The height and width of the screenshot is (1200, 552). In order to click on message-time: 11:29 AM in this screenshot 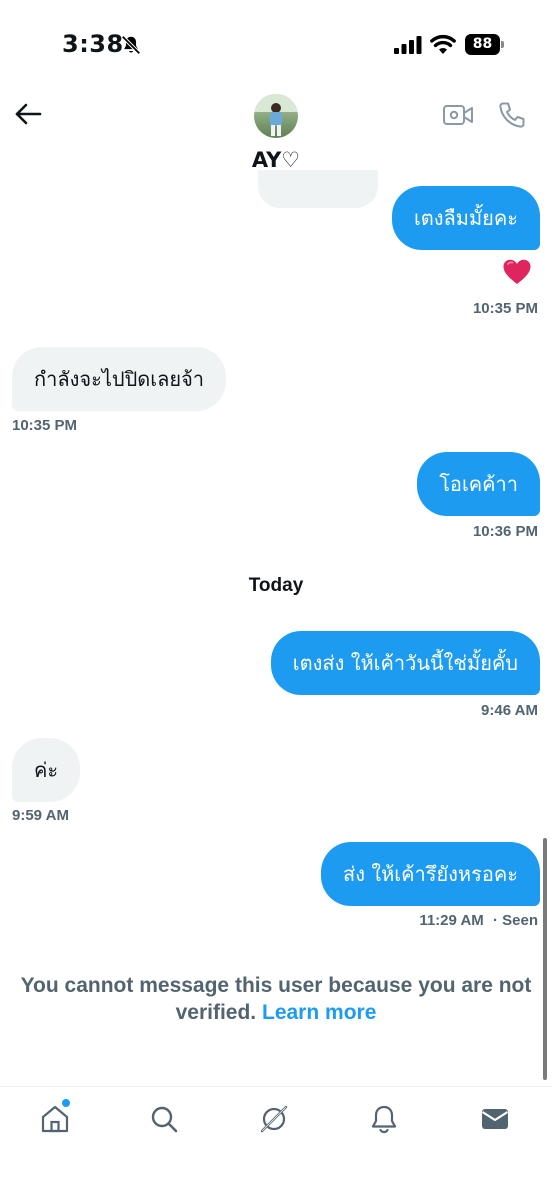, I will do `click(451, 920)`.